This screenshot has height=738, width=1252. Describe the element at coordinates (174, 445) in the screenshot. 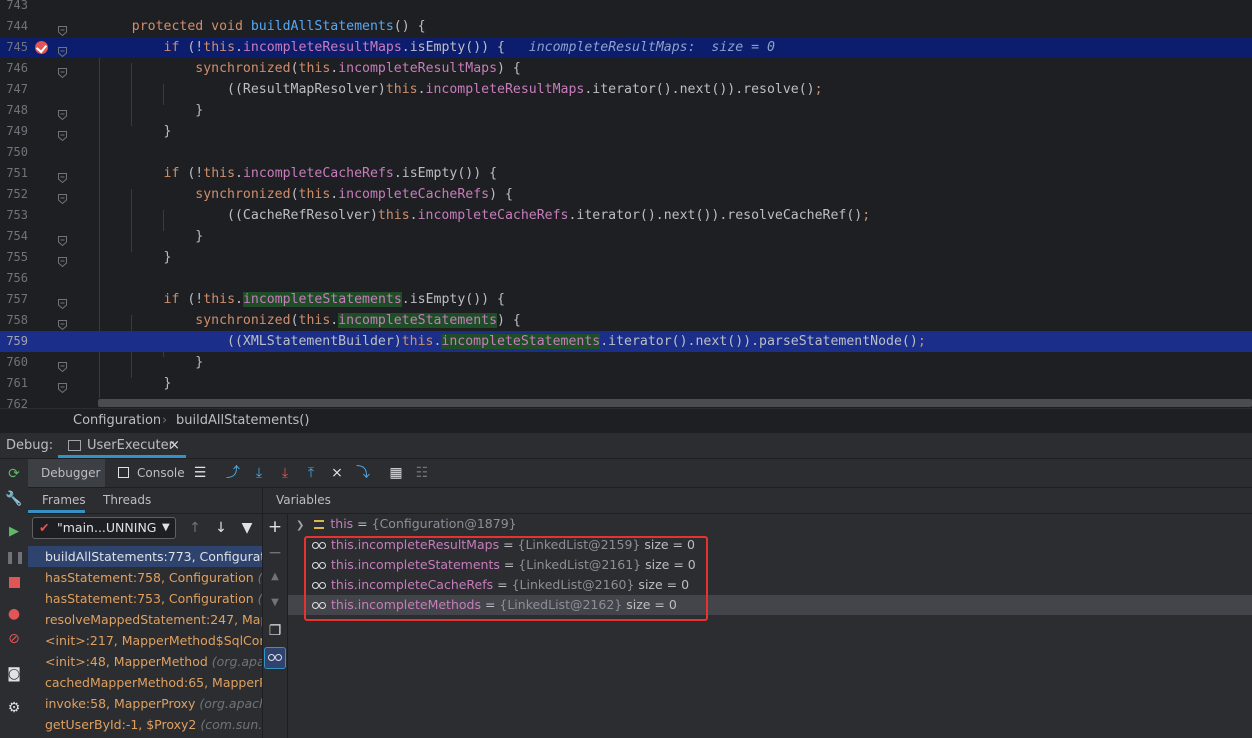

I see `close-icon: ×` at that location.